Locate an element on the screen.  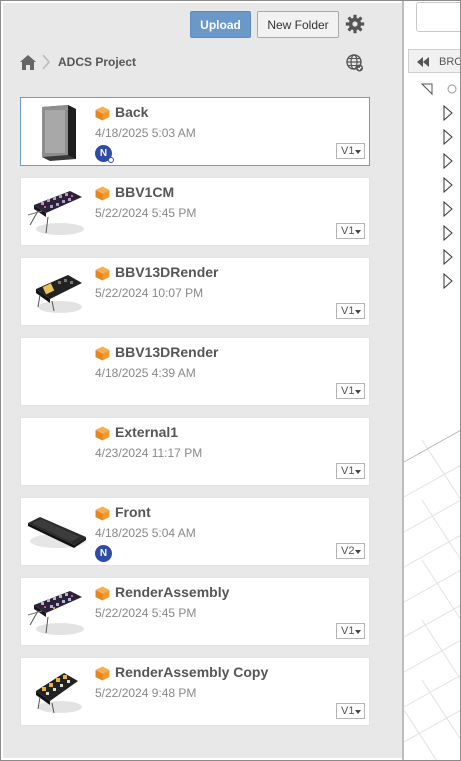
file-date: 4/23/2024 11:17 PM is located at coordinates (149, 453).